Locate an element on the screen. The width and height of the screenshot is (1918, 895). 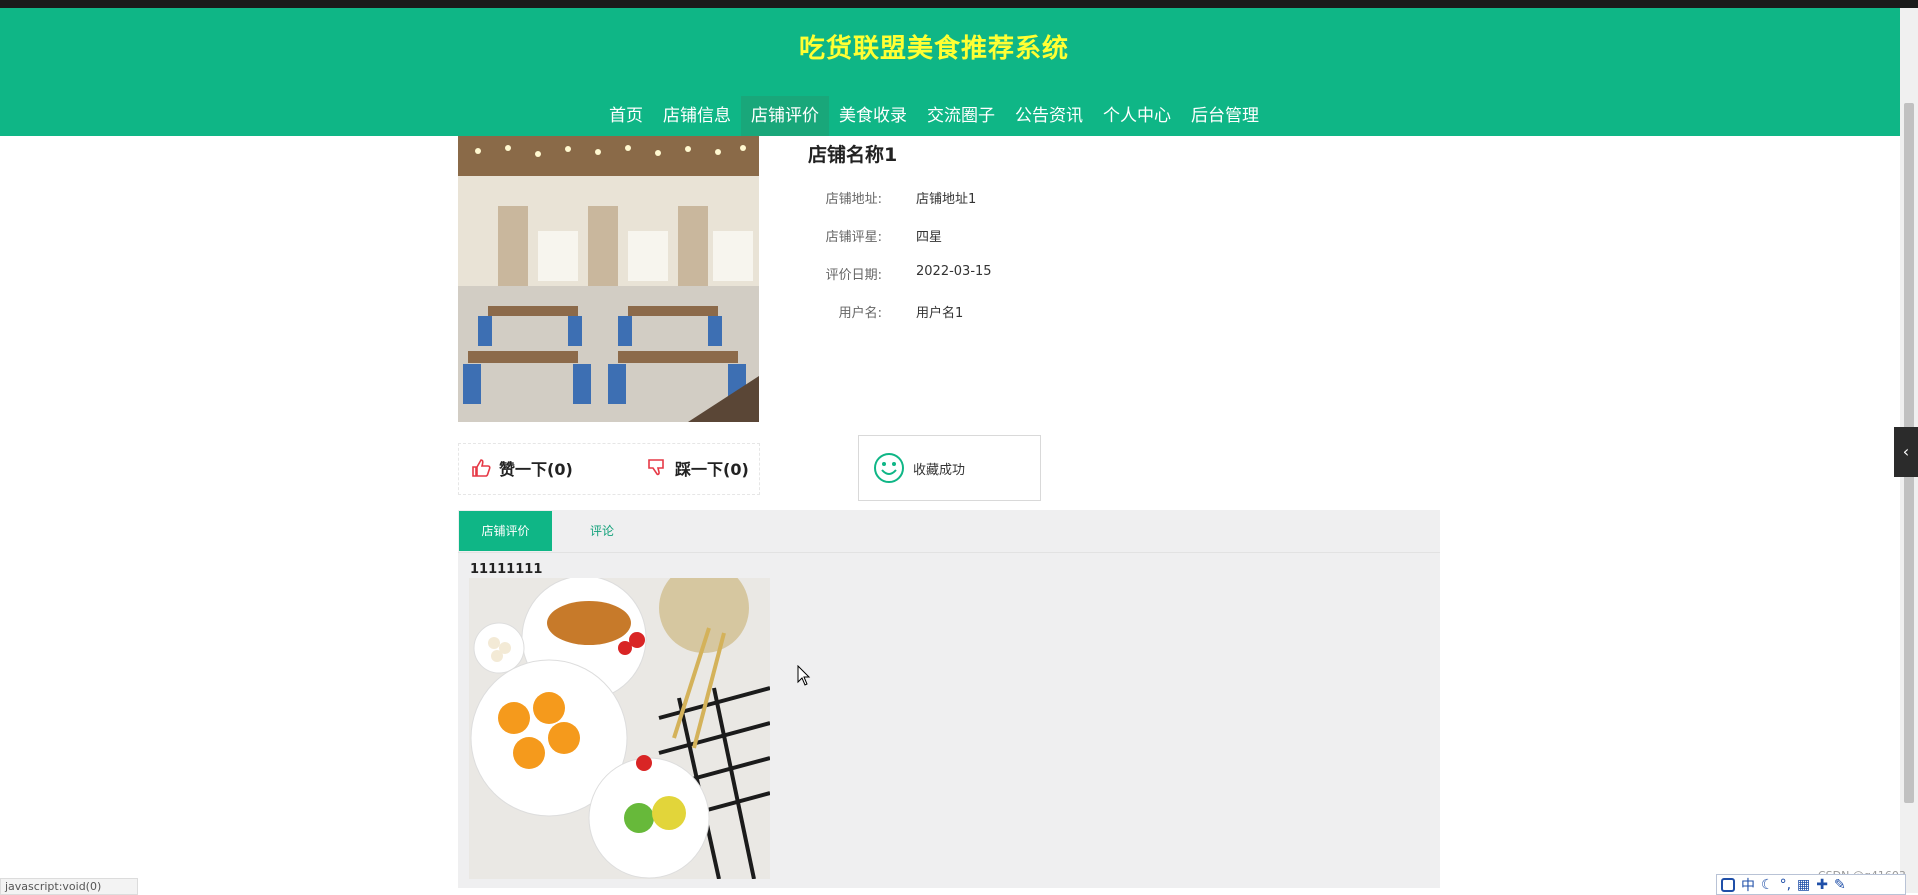
window-top-strip is located at coordinates (959, 4).